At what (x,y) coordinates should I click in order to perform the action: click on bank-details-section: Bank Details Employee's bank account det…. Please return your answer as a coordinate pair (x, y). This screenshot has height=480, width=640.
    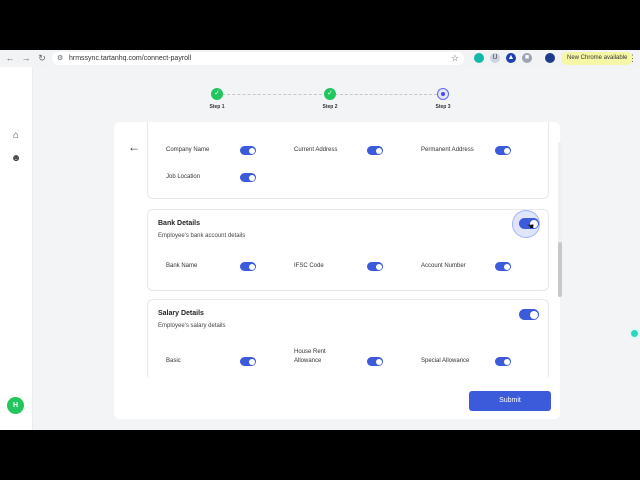
    Looking at the image, I should click on (348, 250).